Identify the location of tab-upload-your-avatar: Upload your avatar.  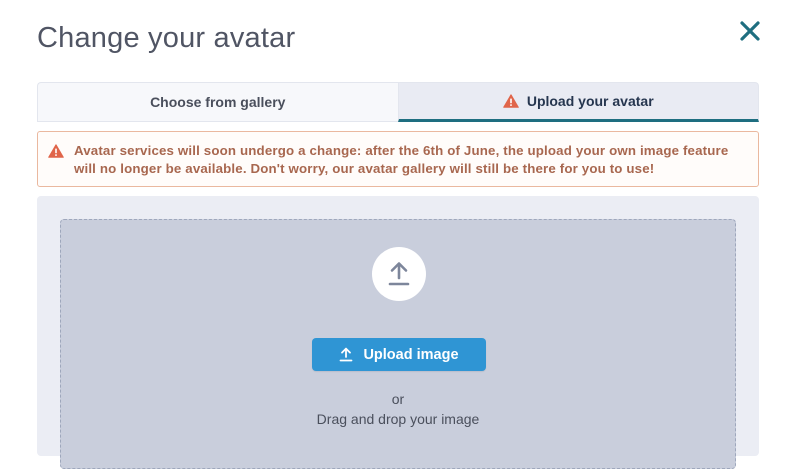
(578, 102).